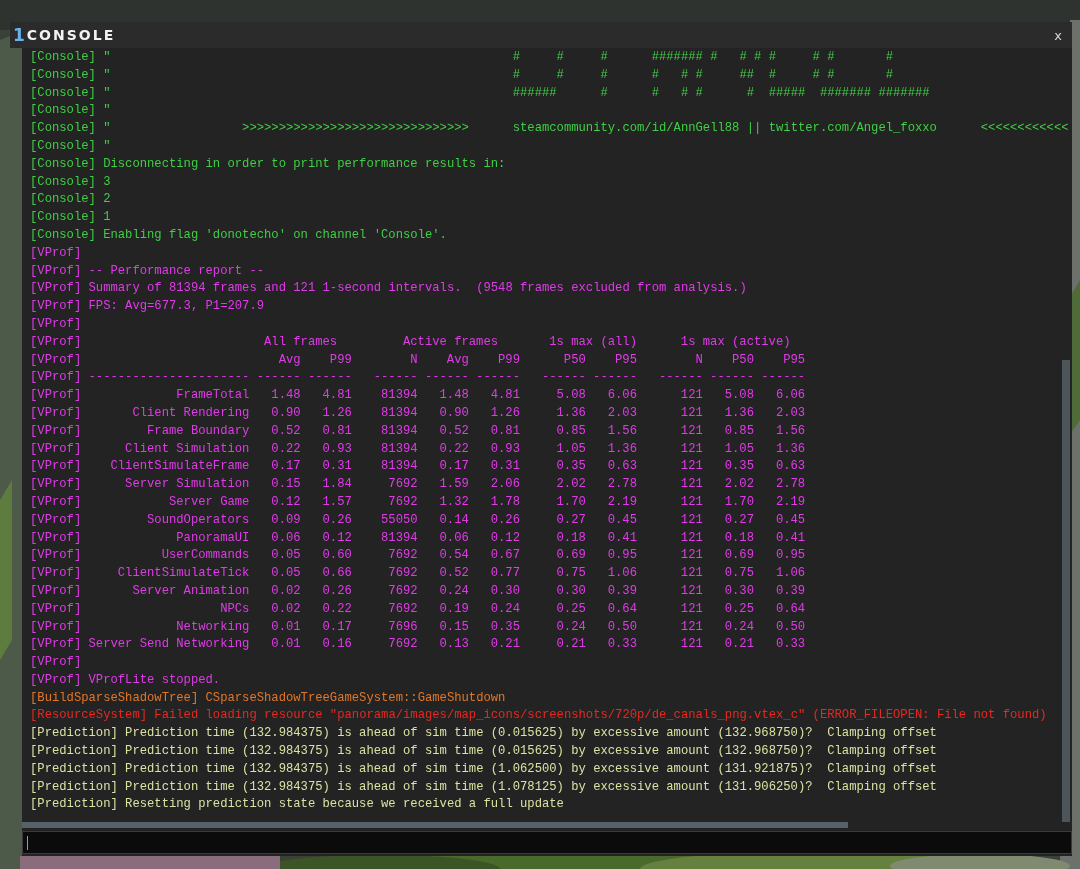 Image resolution: width=1080 pixels, height=869 pixels. I want to click on table-cell-text: 0.95, so click(790, 556).